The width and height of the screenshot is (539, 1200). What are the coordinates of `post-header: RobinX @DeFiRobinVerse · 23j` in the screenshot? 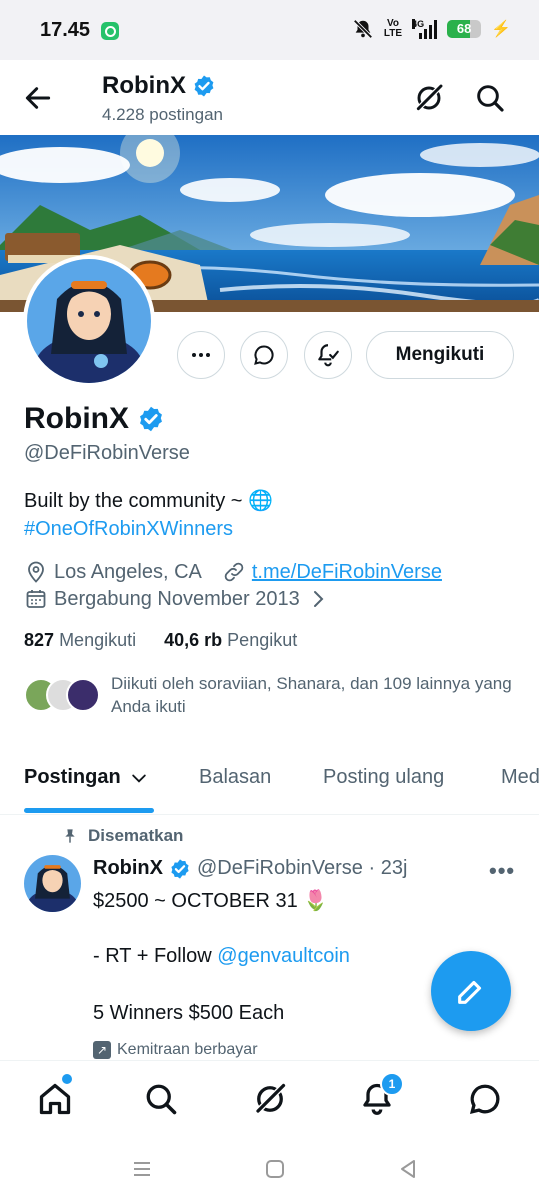 It's located at (250, 868).